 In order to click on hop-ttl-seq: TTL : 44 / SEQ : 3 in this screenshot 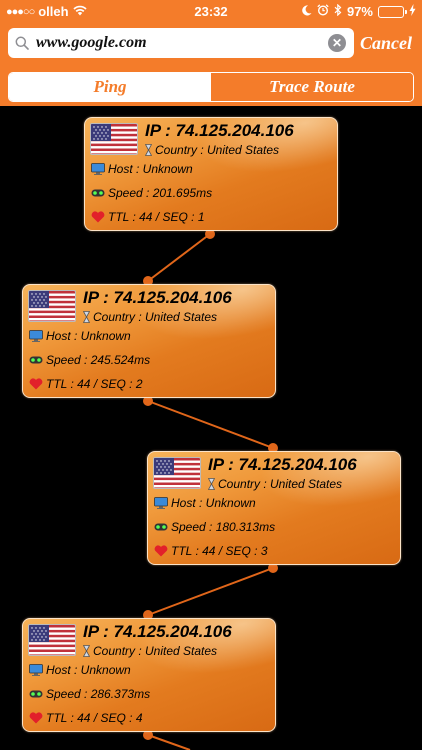, I will do `click(219, 551)`.